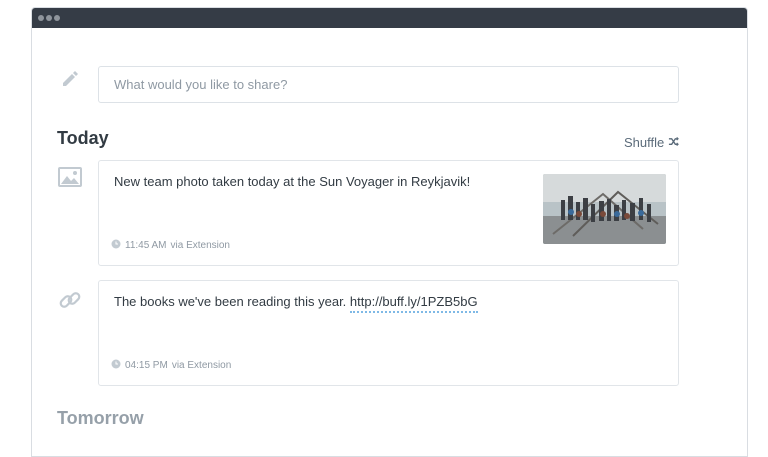 The height and width of the screenshot is (457, 768). I want to click on section-heading-tomorrow: Tomorrow, so click(100, 418).